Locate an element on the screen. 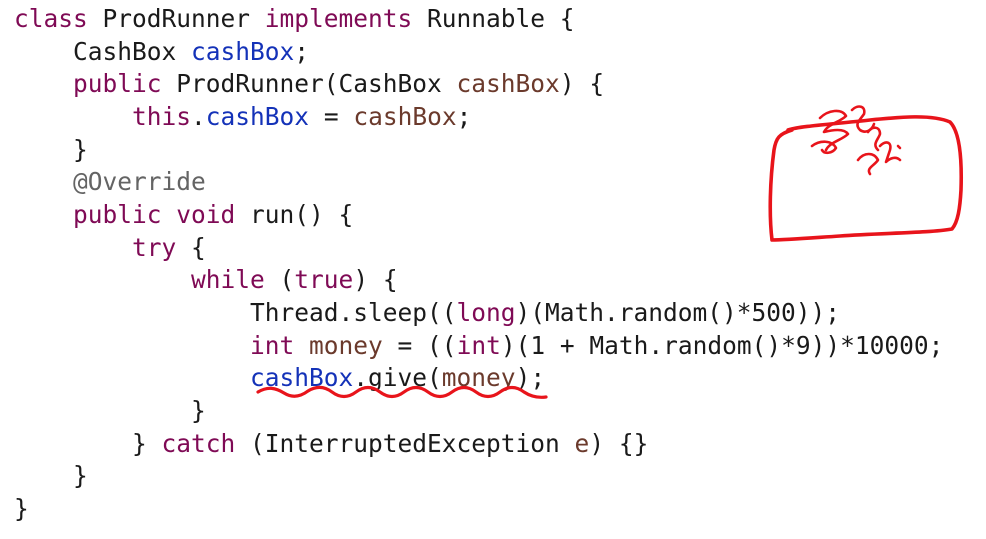 The image size is (986, 539). scribble-marks is located at coordinates (856, 140).